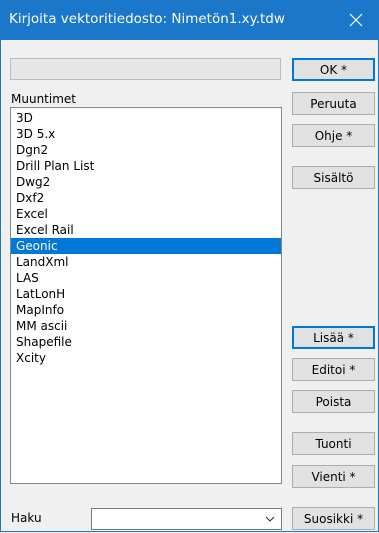 Image resolution: width=379 pixels, height=533 pixels. I want to click on list-item: Drill Plan List, so click(146, 166).